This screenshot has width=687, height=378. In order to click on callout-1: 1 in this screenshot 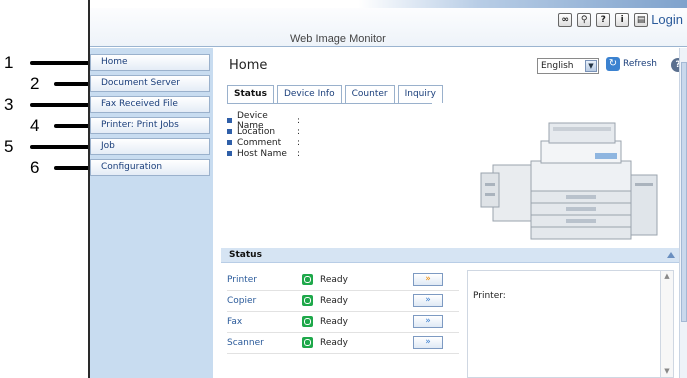, I will do `click(46, 62)`.